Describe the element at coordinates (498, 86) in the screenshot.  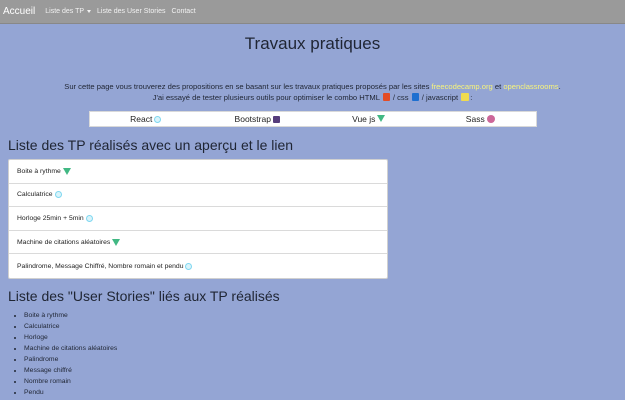
I see `intro-and: et` at that location.